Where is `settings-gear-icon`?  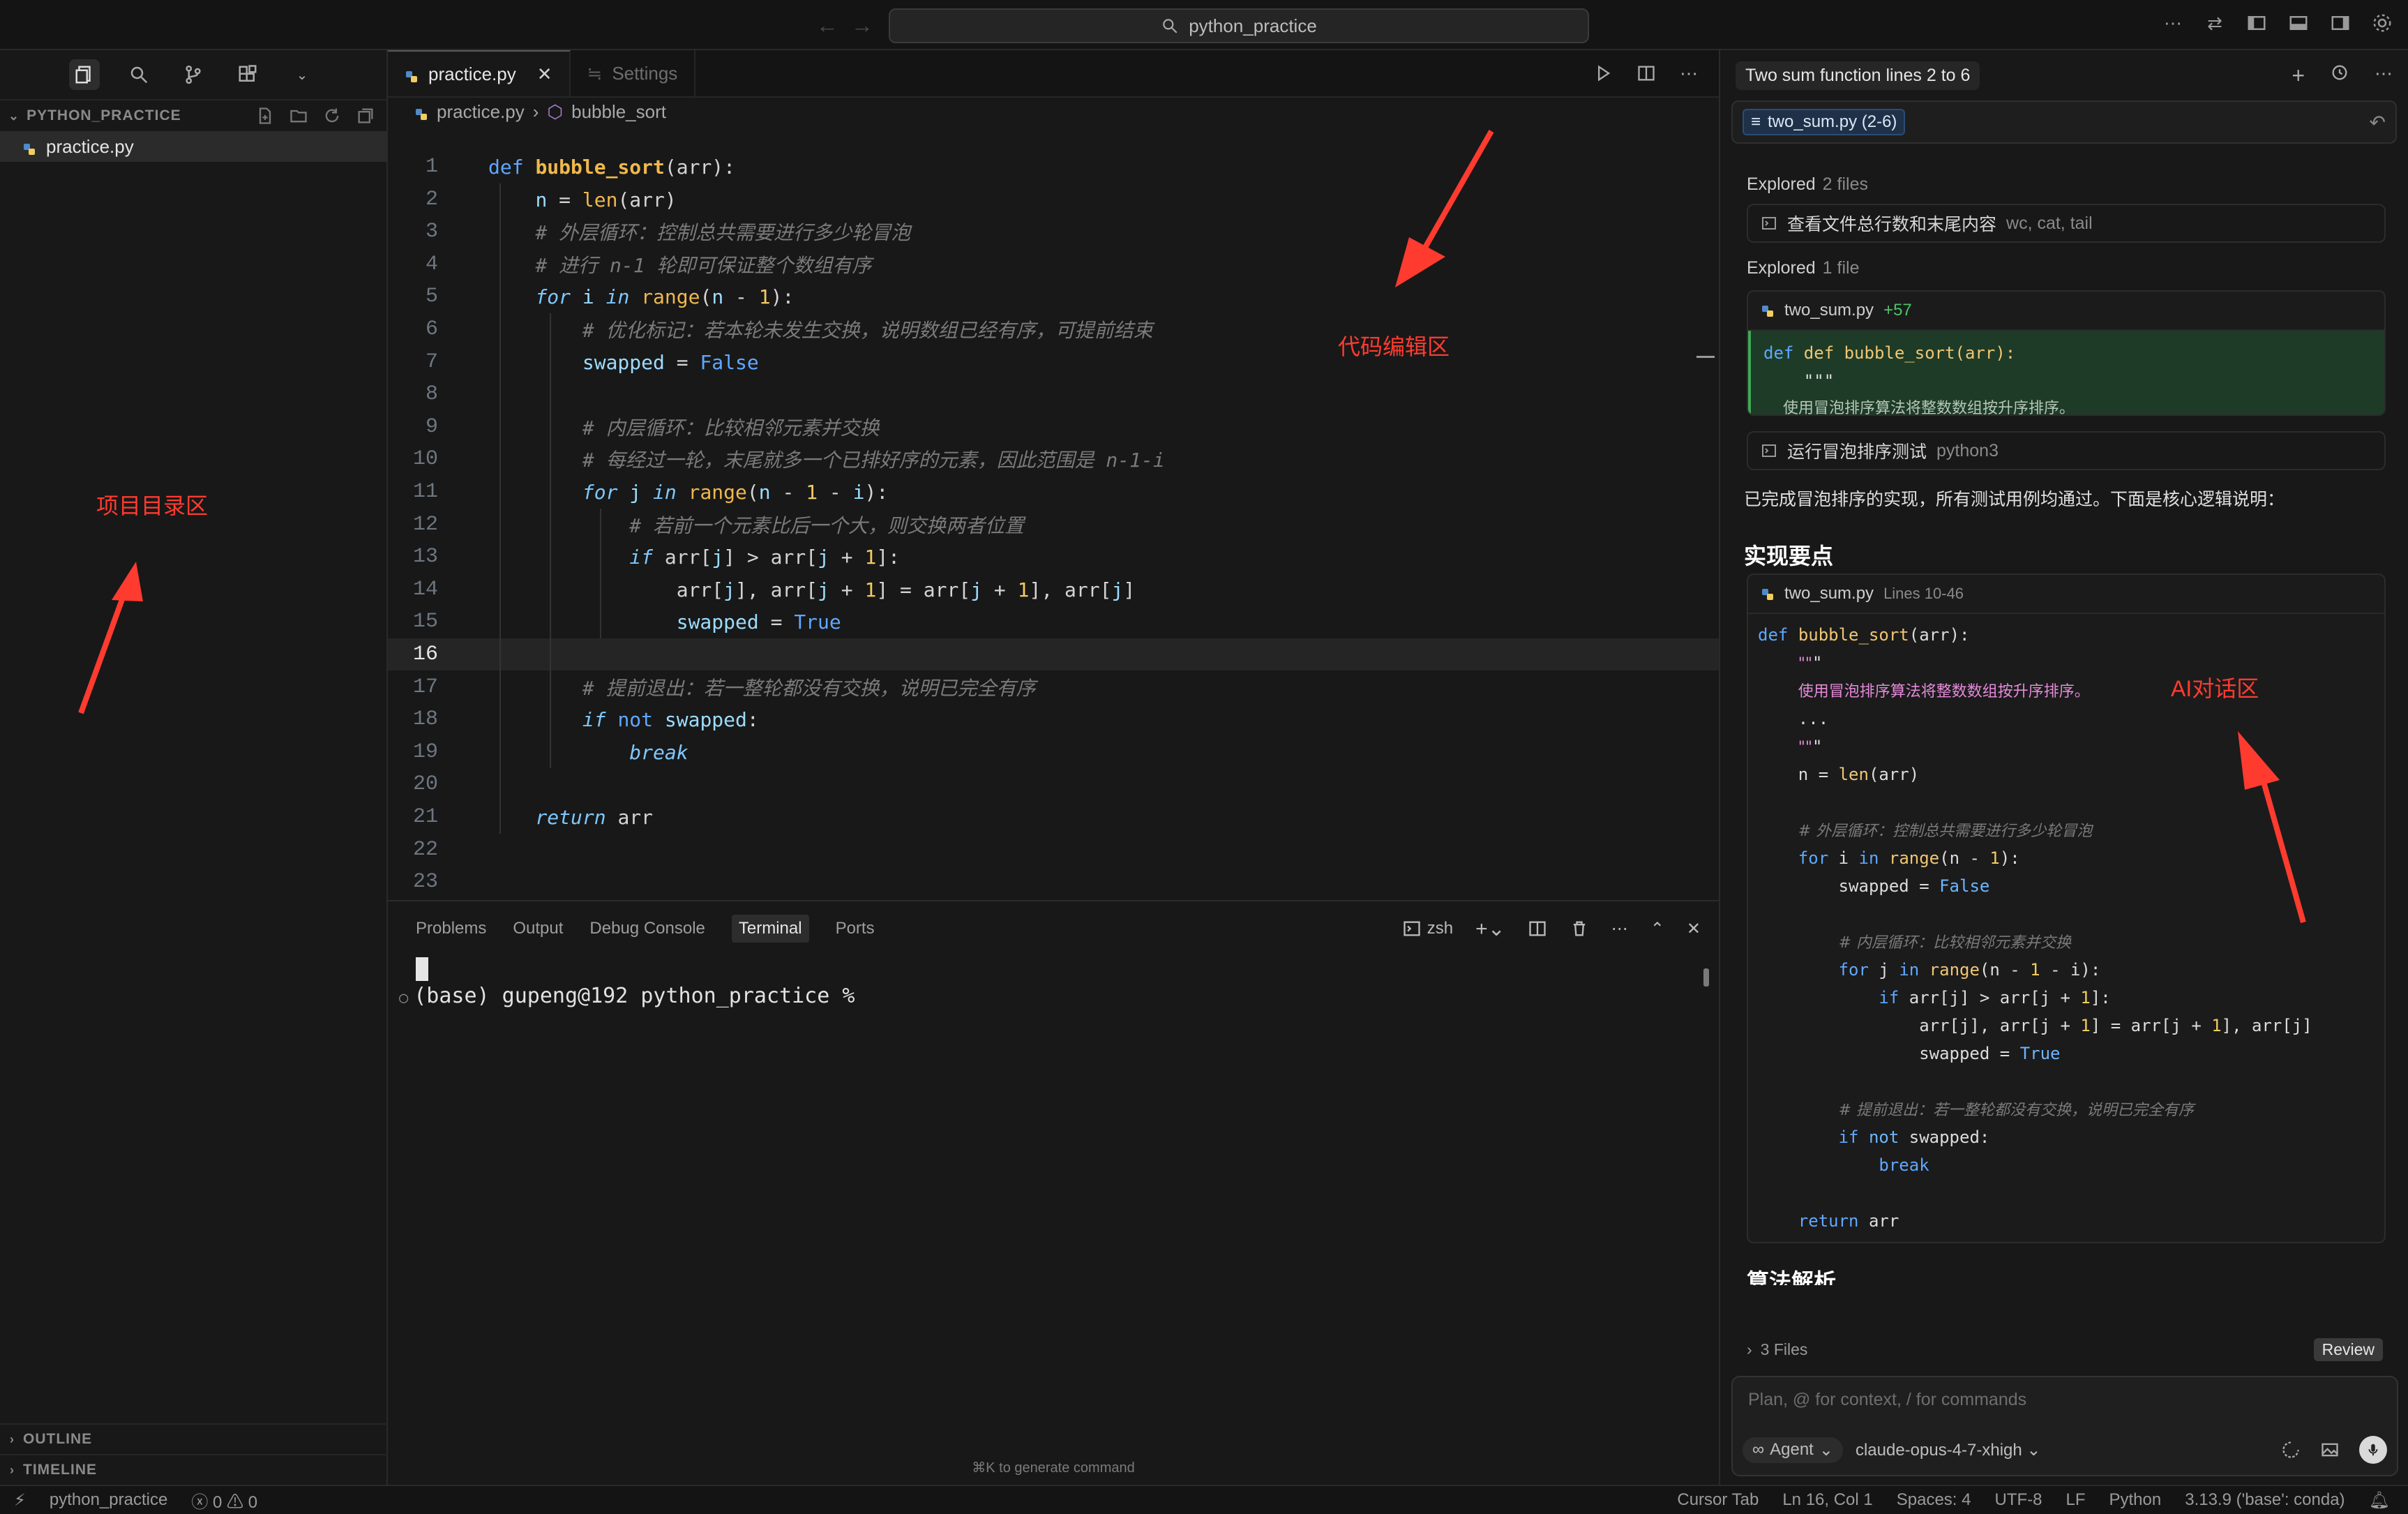
settings-gear-icon is located at coordinates (2382, 23).